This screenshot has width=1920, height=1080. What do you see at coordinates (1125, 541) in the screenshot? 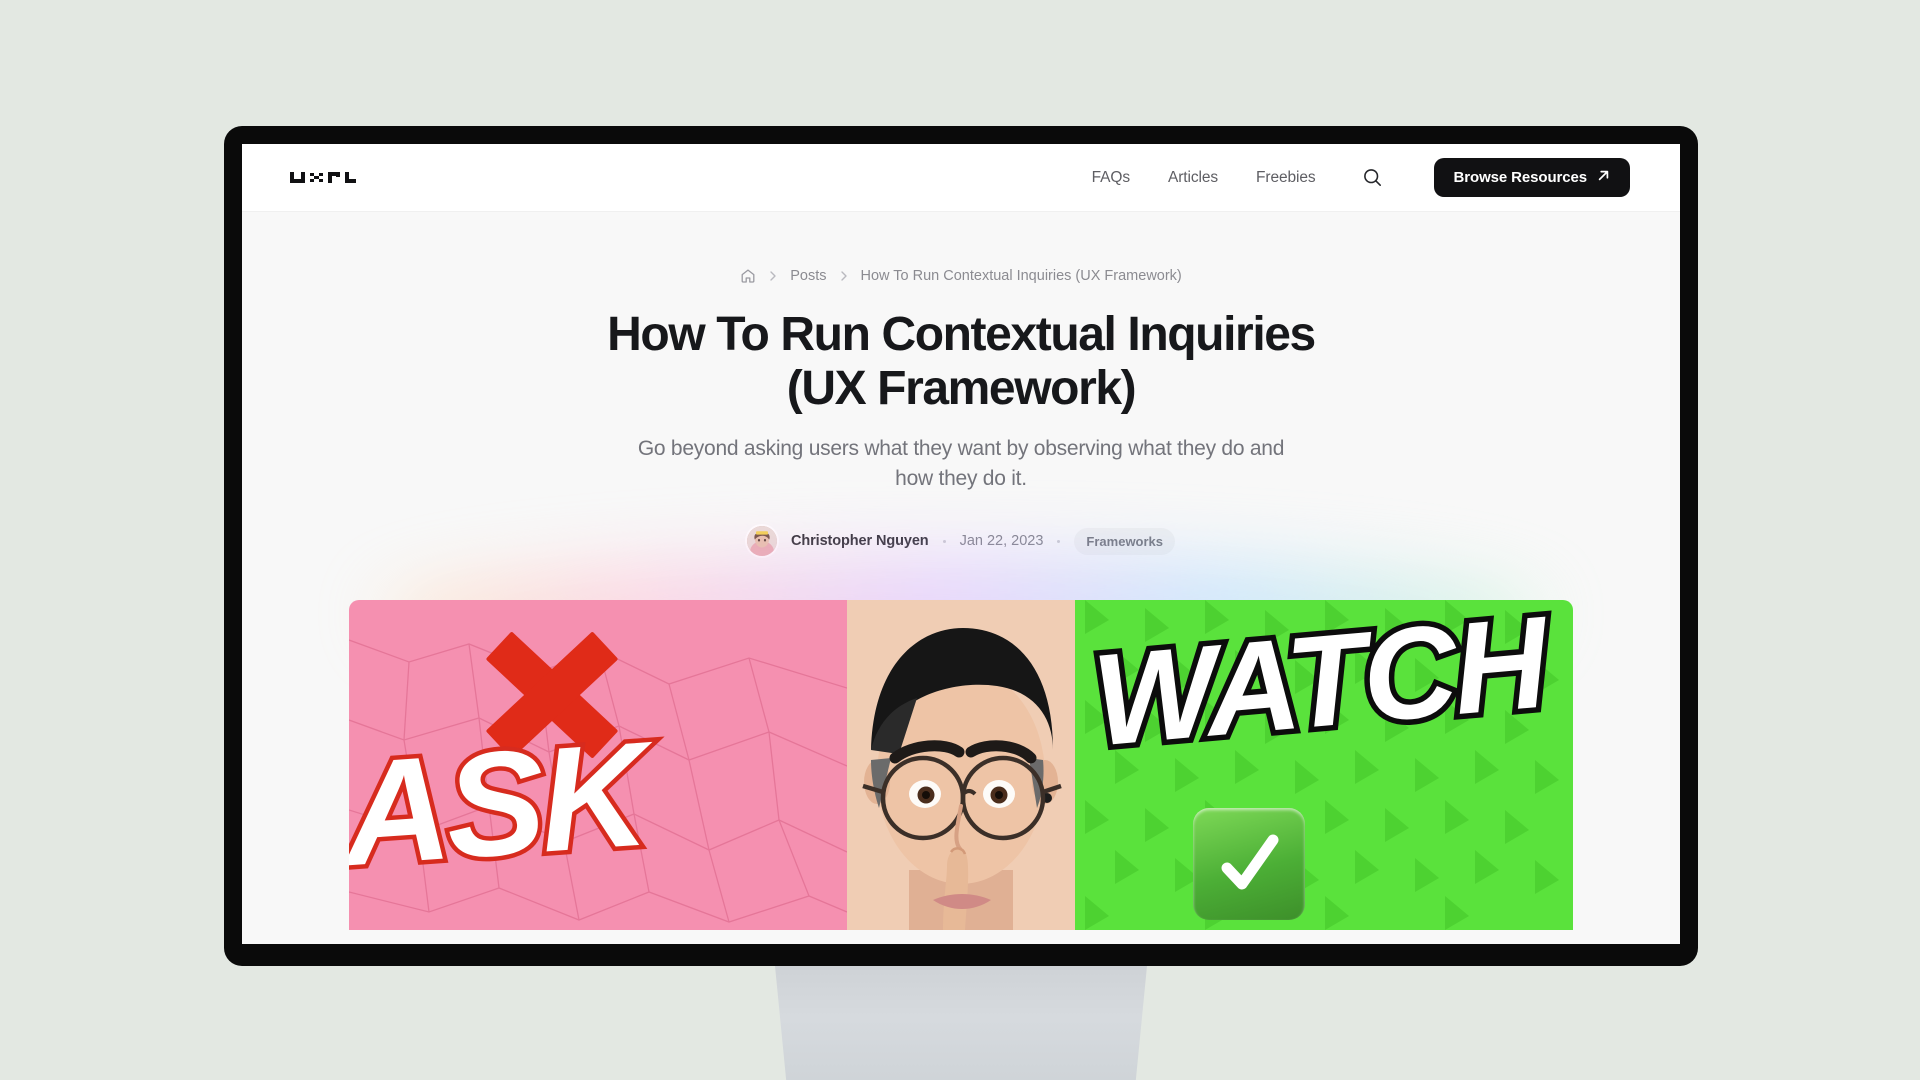
I see `category-badge: Frameworks` at bounding box center [1125, 541].